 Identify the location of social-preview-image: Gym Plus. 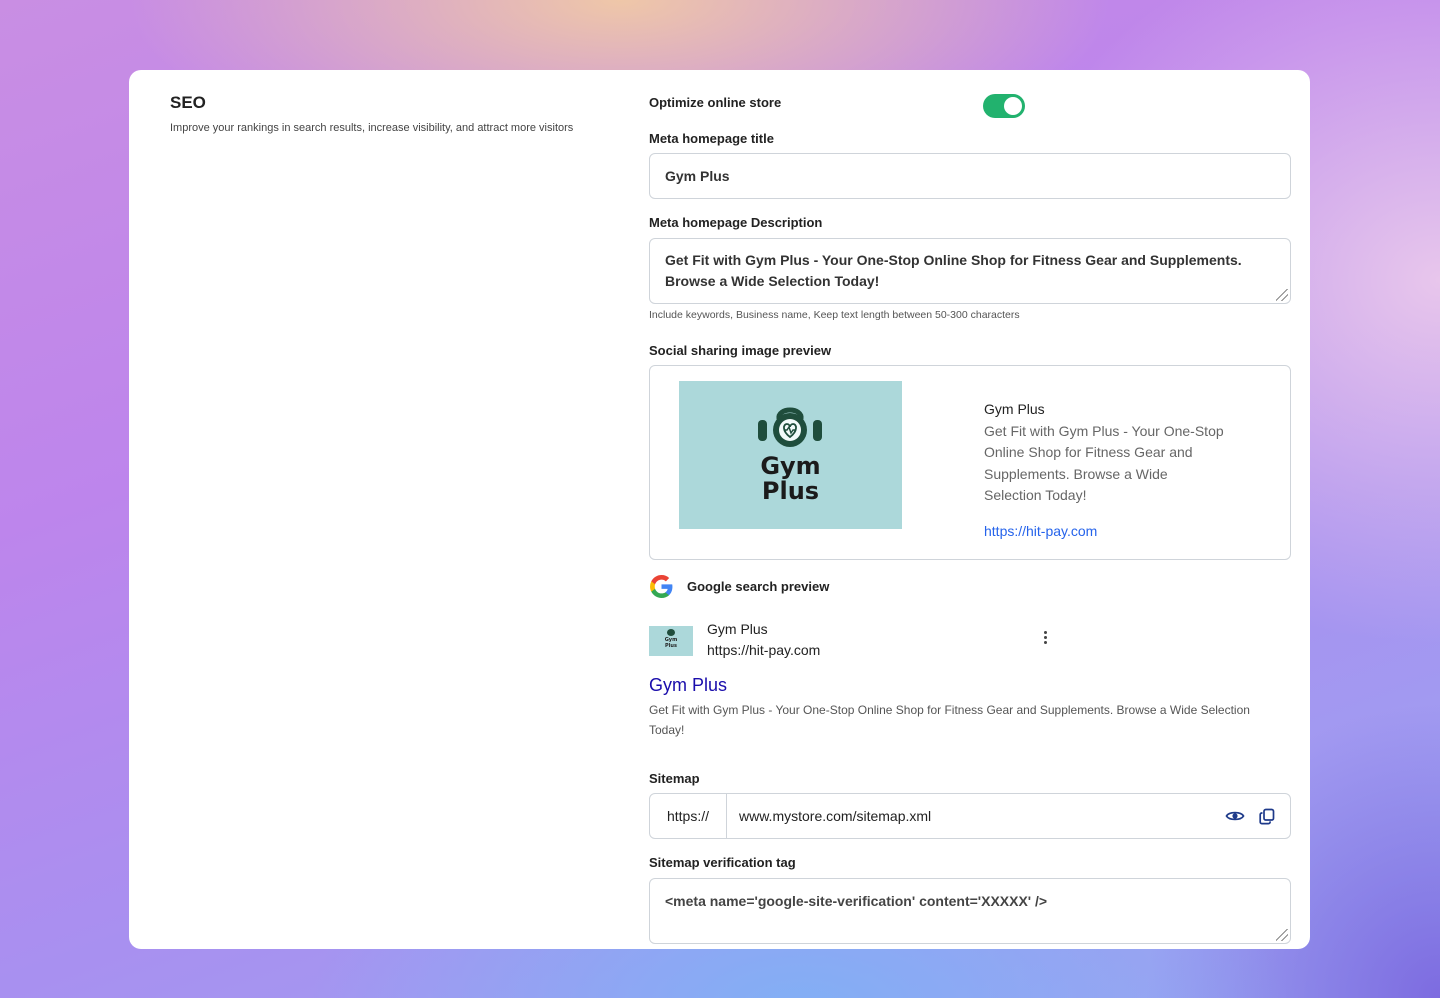
(790, 455).